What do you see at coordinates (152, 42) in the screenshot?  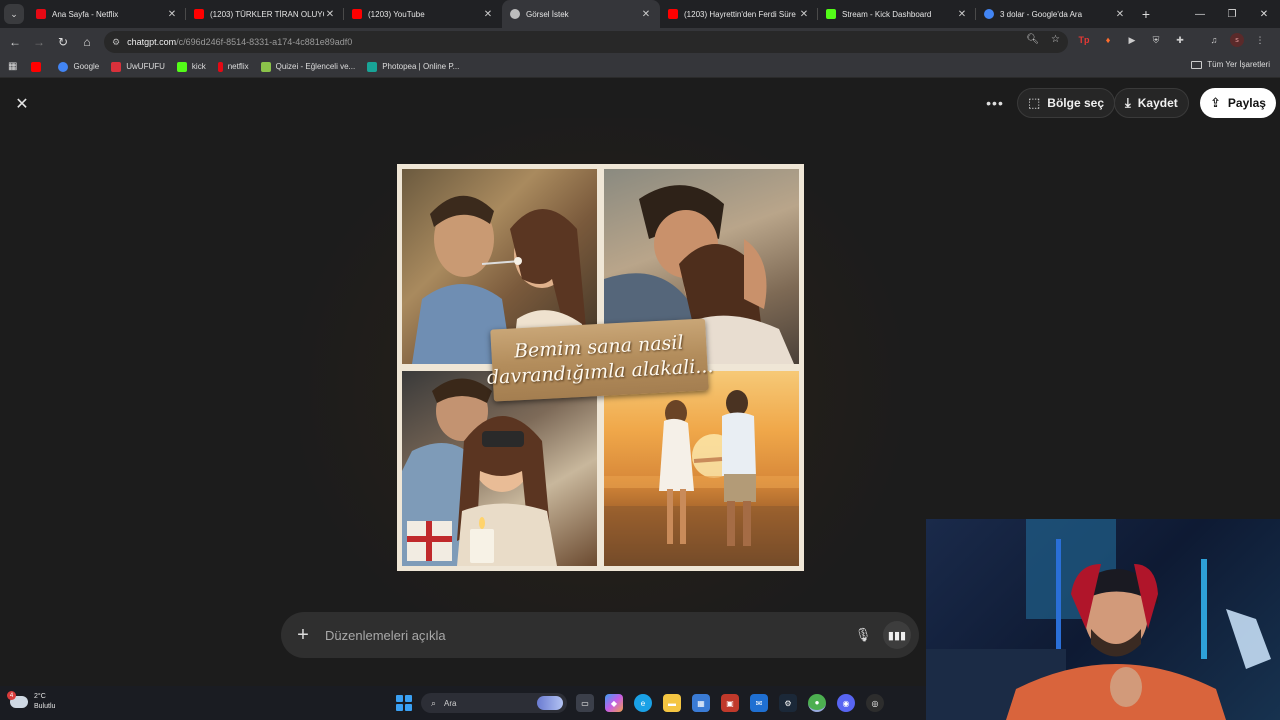 I see `url-host: chatgpt.com` at bounding box center [152, 42].